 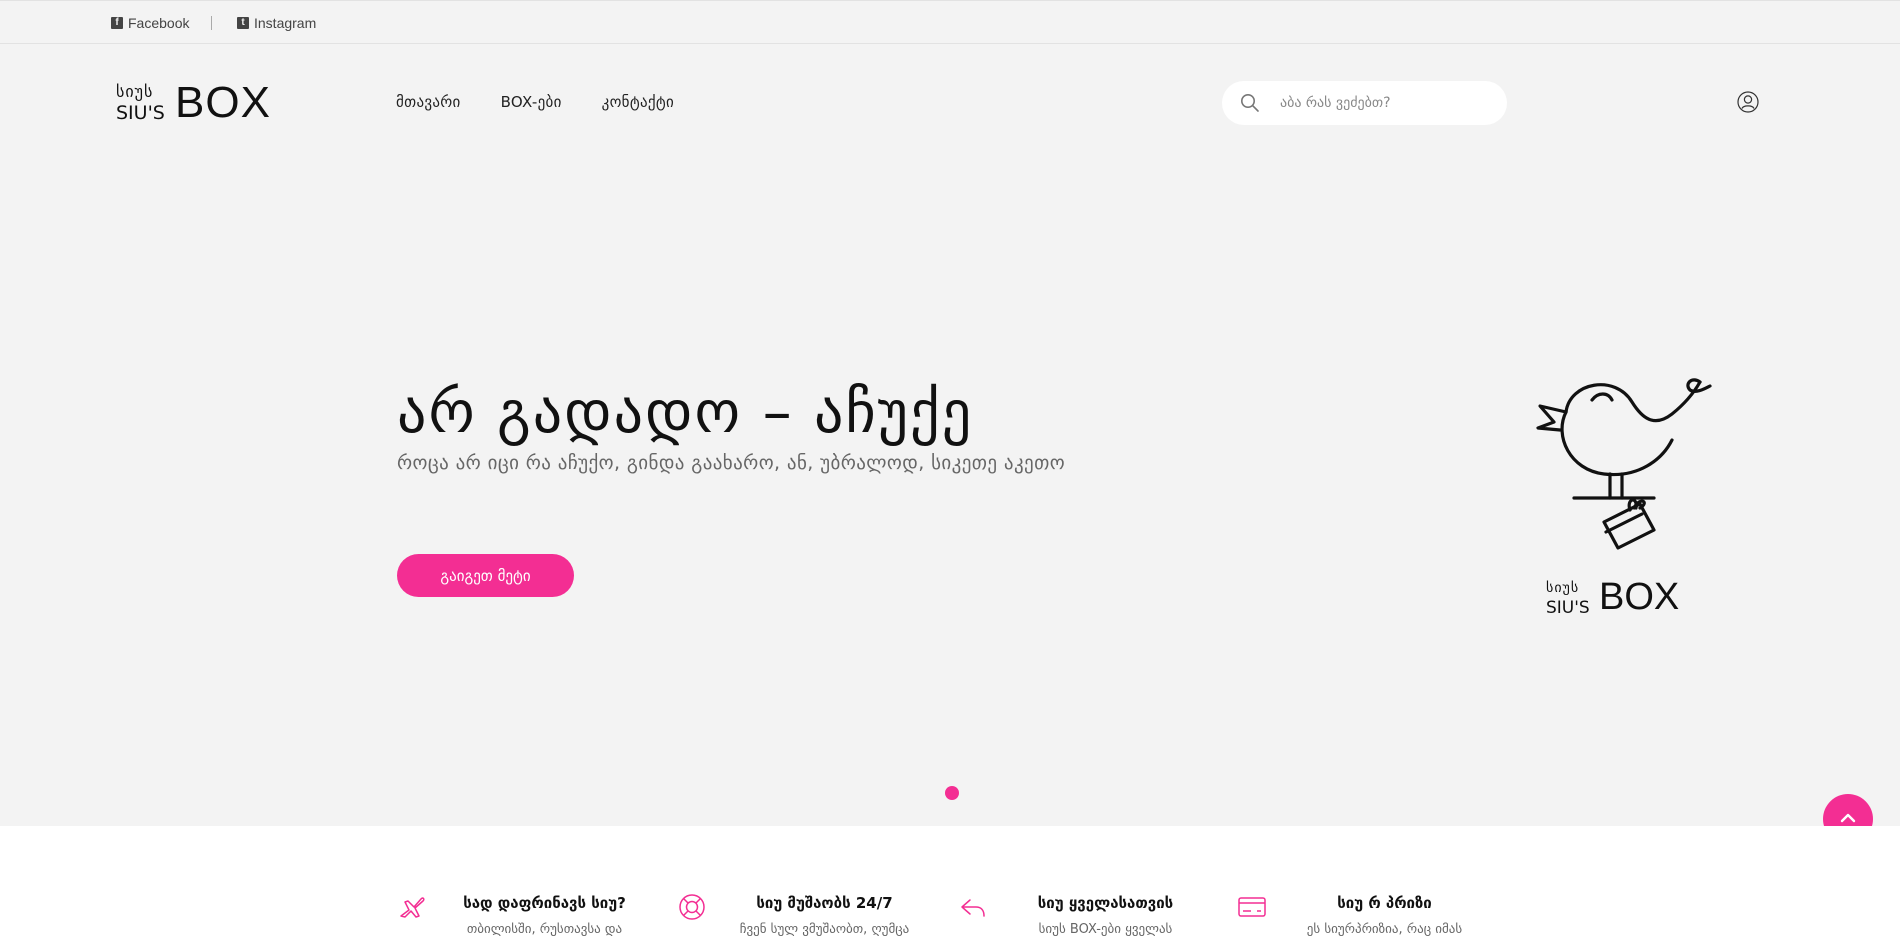 What do you see at coordinates (544, 929) in the screenshot?
I see `feature-text: თბილისში, რუსთავსა და` at bounding box center [544, 929].